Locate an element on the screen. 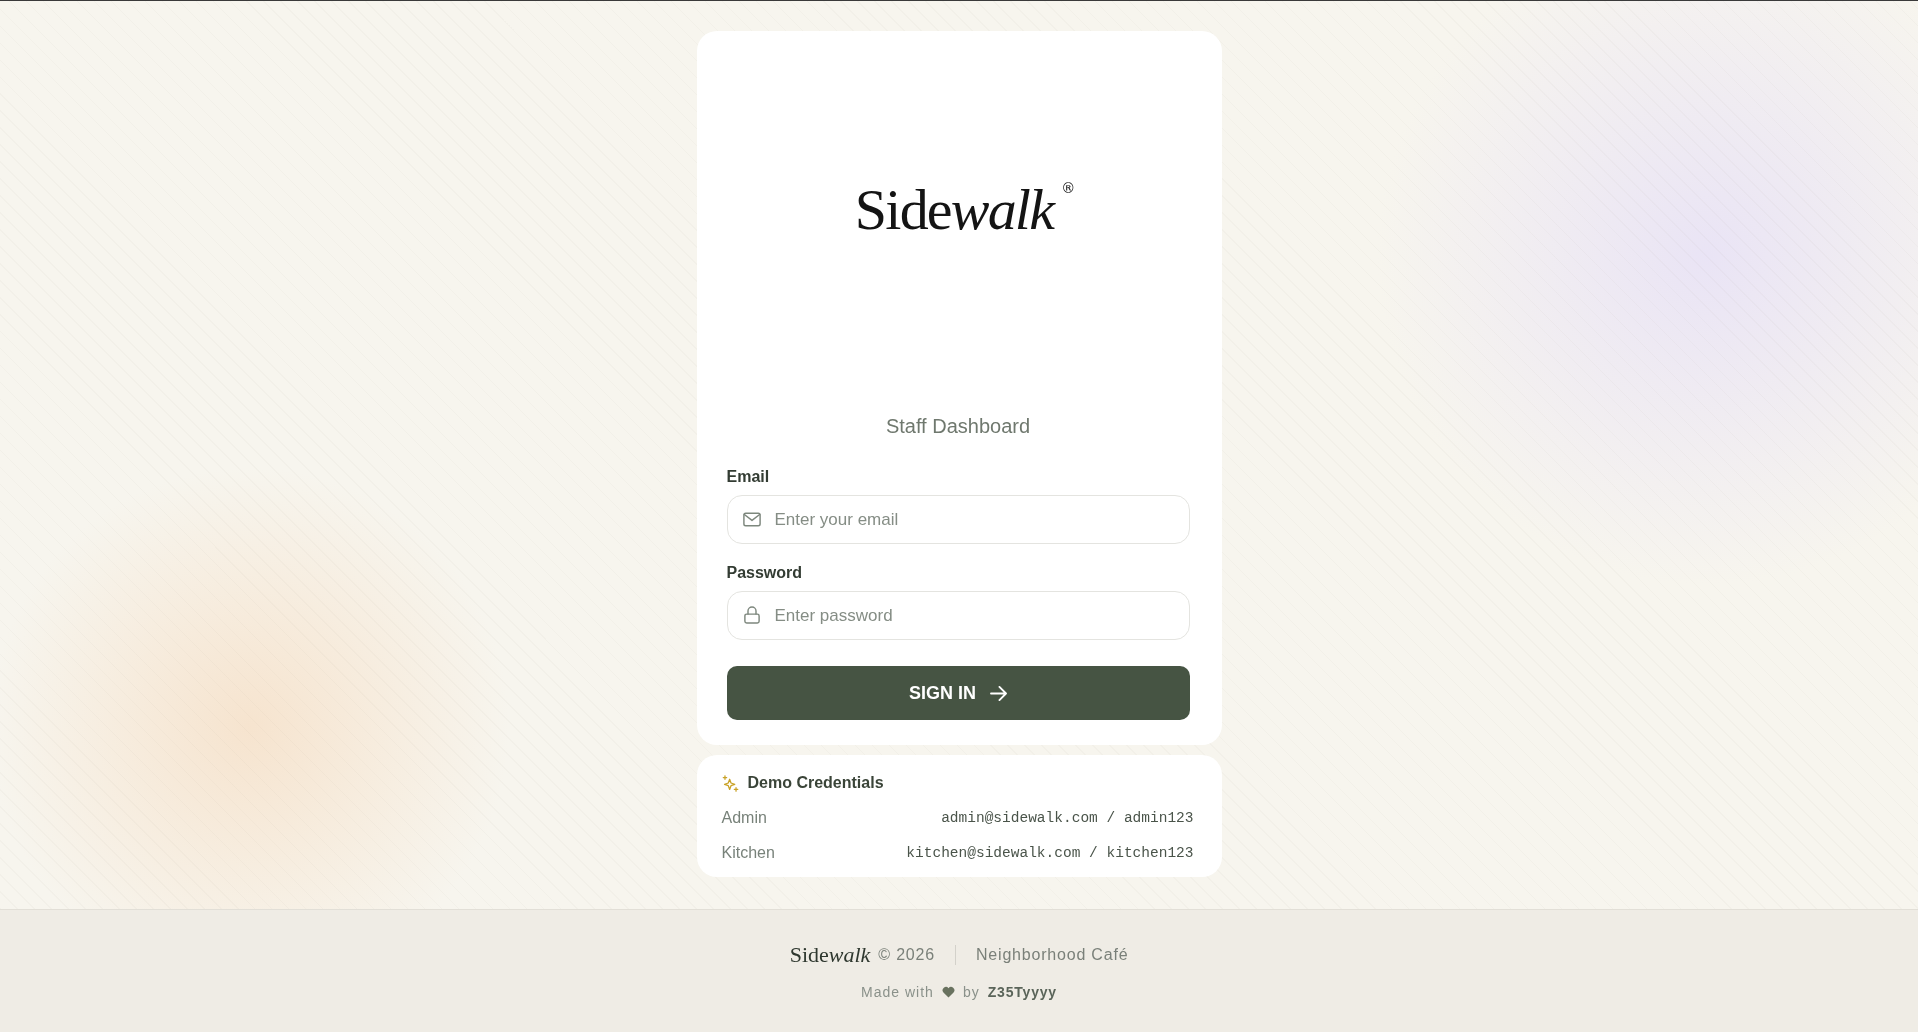 The width and height of the screenshot is (1918, 1032). footer-brand: Sidewalk is located at coordinates (830, 955).